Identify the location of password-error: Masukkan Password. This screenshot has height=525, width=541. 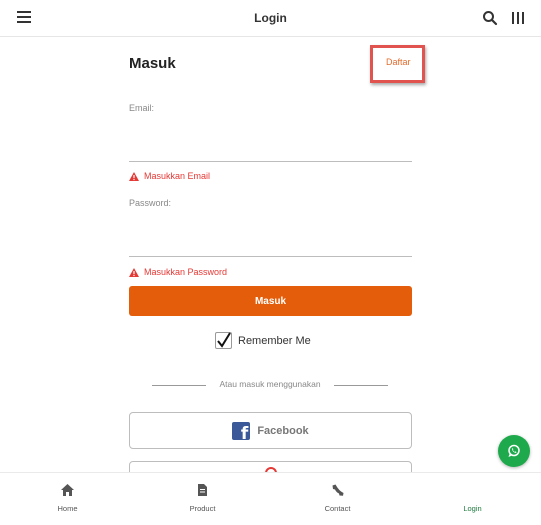
(178, 272).